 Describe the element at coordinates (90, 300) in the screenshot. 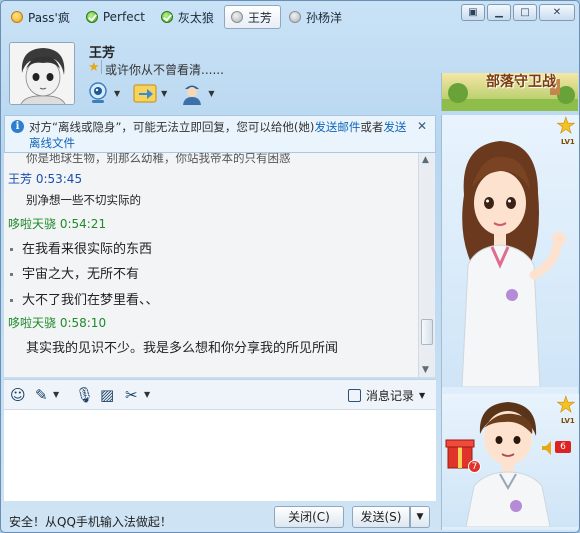

I see `message-text: 大不了我们在梦里看、、` at that location.